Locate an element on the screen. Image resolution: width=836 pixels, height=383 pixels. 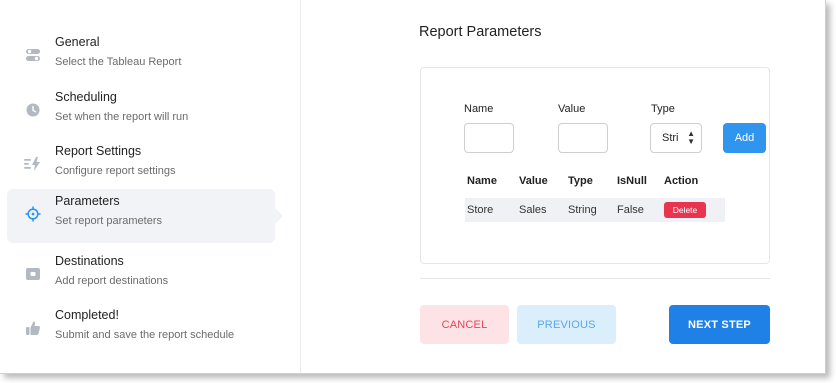
step-subtitle: Configure report settings is located at coordinates (115, 171).